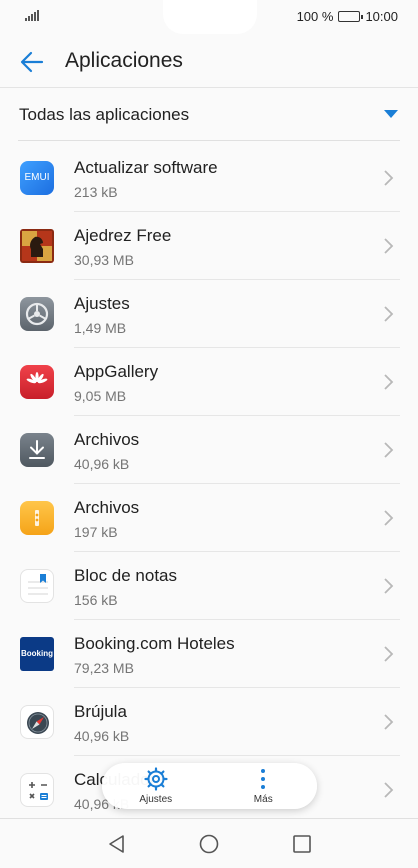 This screenshot has width=418, height=868. I want to click on filter-dropdown: Todas las aplicaciones, so click(209, 114).